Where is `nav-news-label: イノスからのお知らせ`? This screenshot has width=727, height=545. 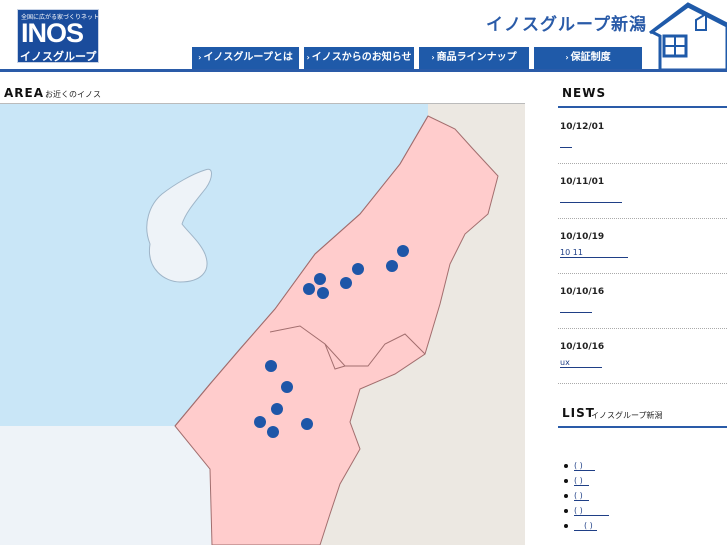
nav-news-label: イノスからのお知らせ is located at coordinates (361, 57).